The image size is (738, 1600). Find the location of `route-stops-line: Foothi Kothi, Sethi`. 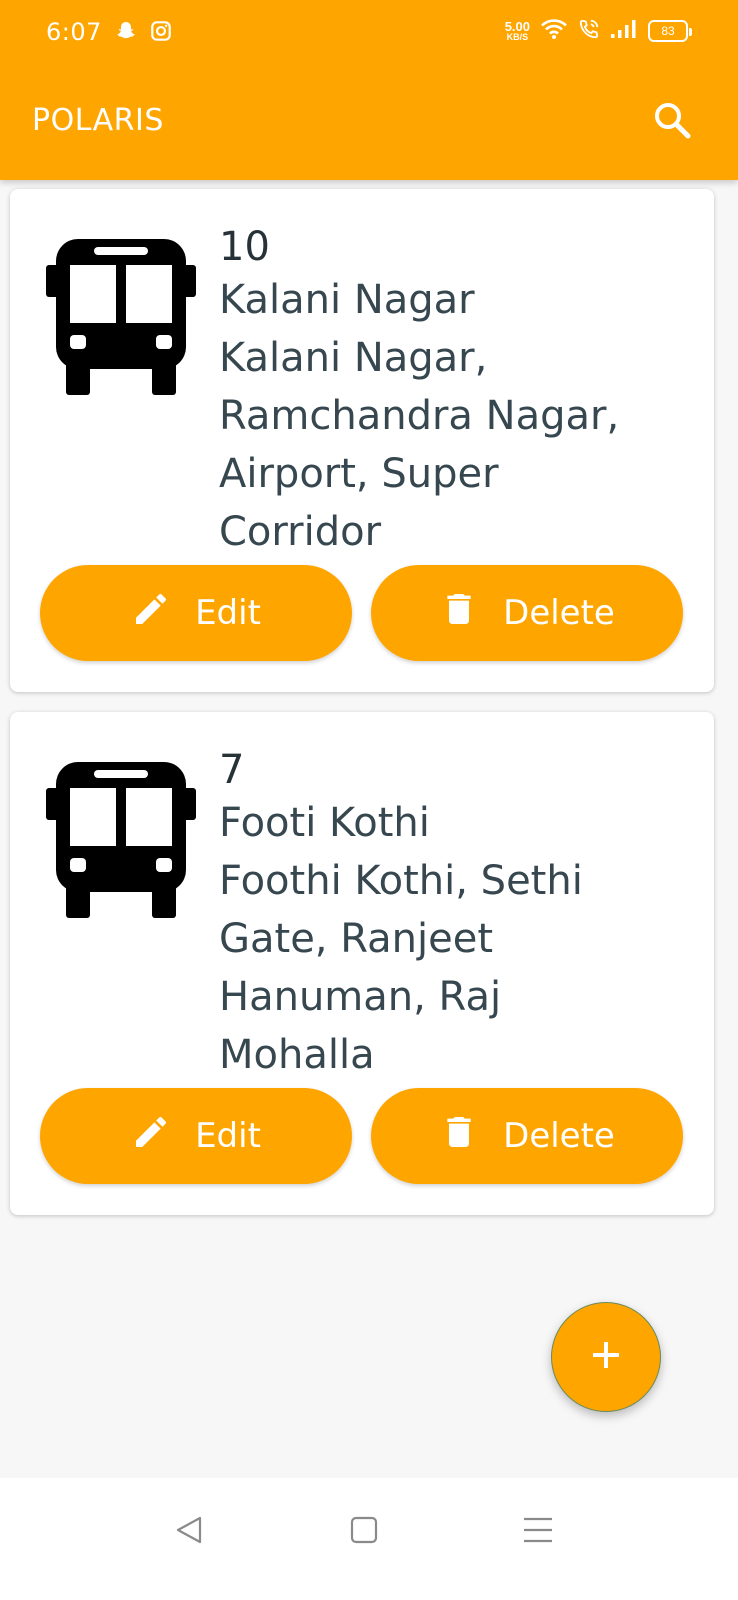

route-stops-line: Foothi Kothi, Sethi is located at coordinates (401, 881).